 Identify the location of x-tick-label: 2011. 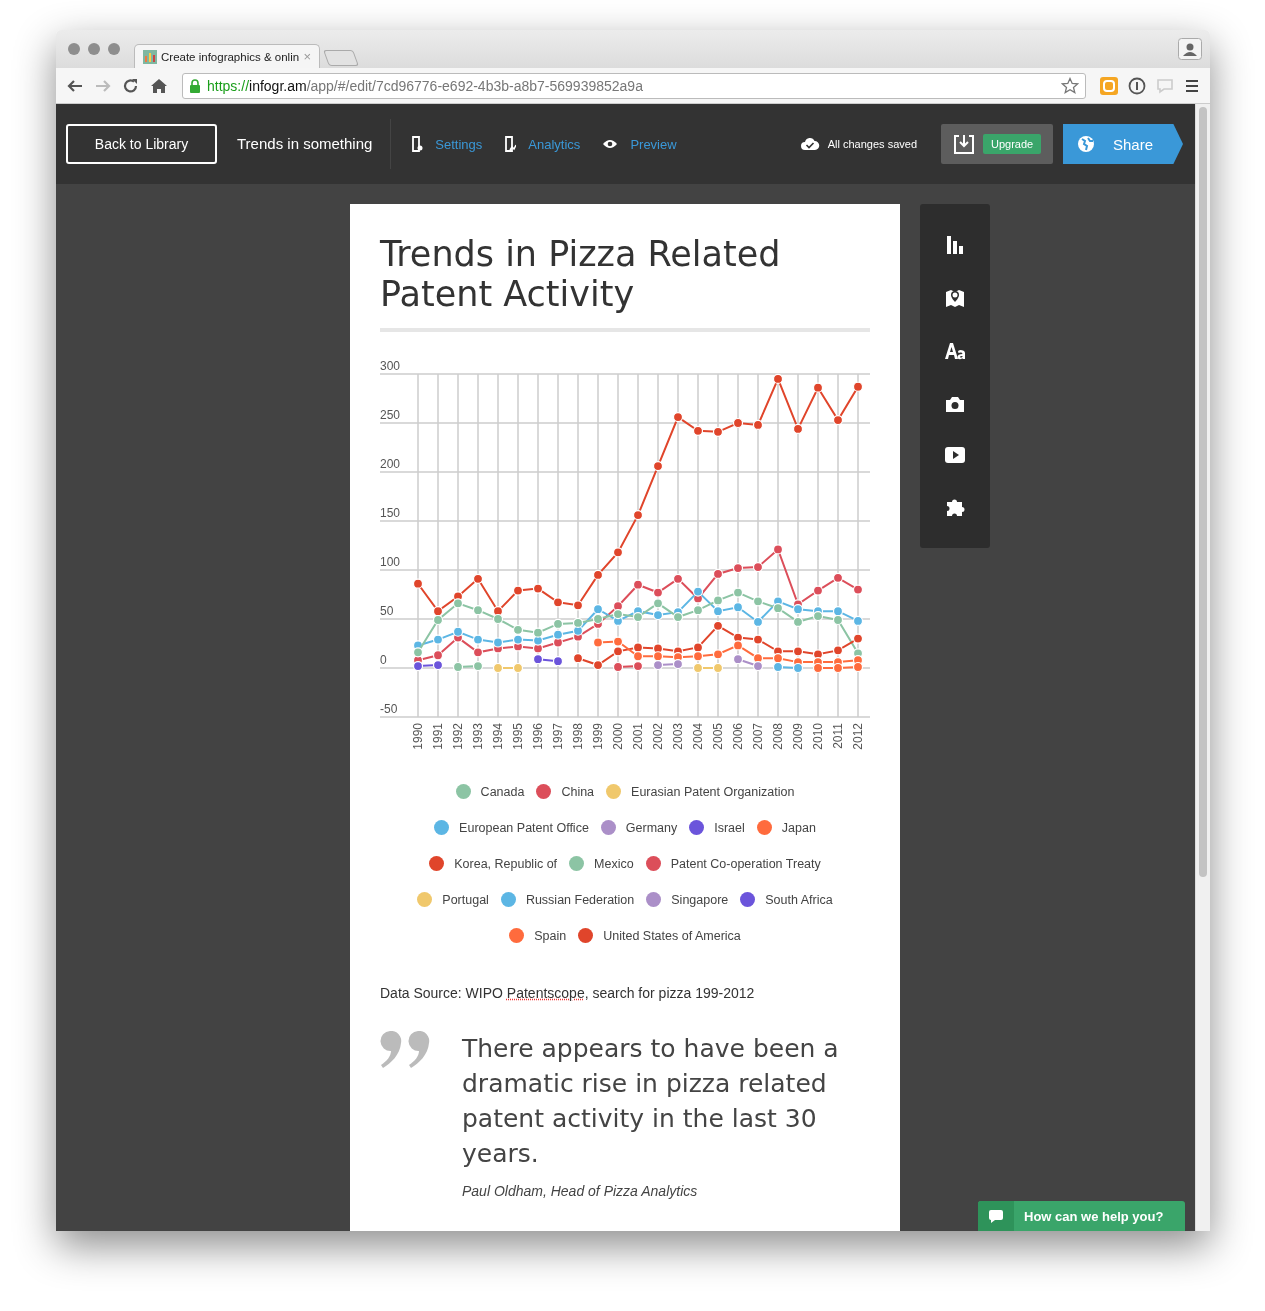
(838, 736).